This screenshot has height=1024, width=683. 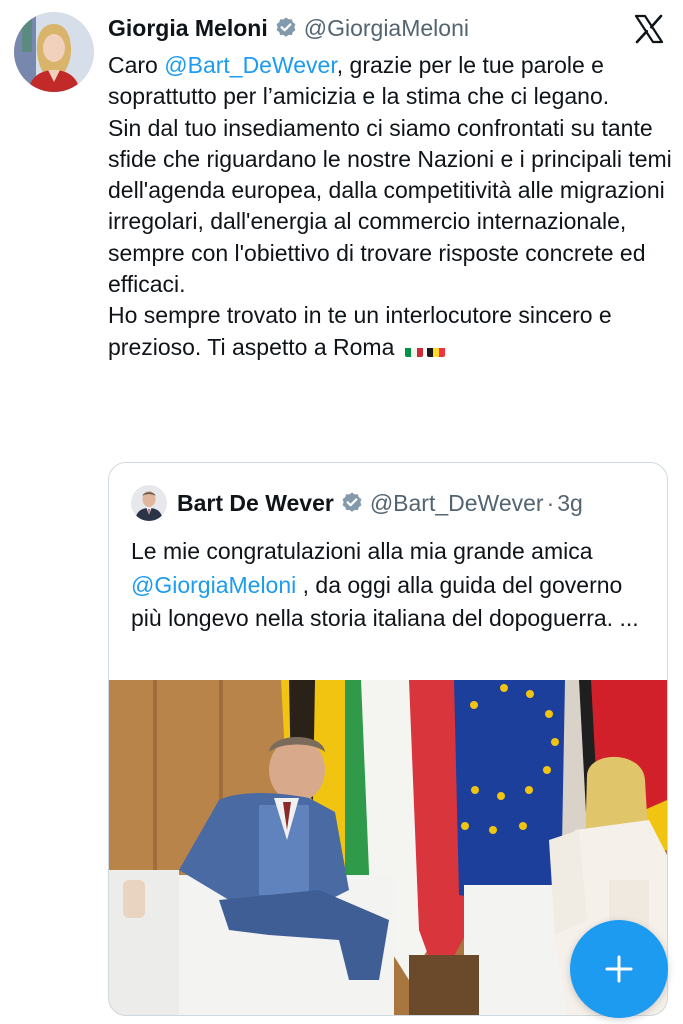 I want to click on mention-link: @GiorgiaMeloni, so click(x=213, y=585).